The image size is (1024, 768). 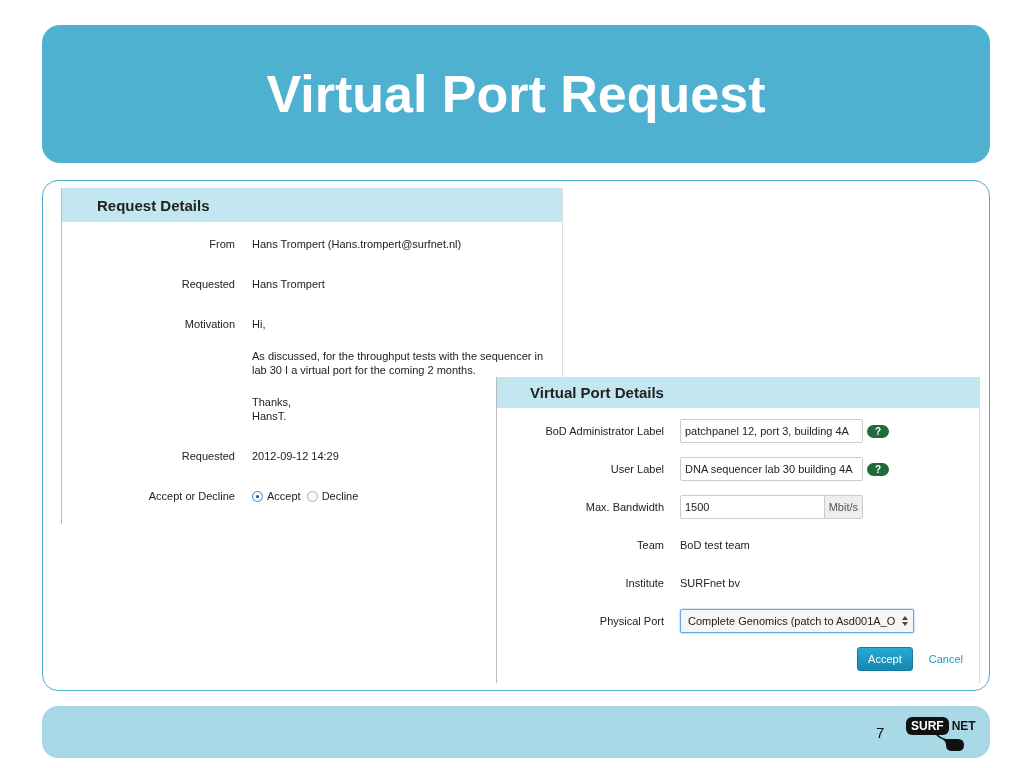 What do you see at coordinates (624, 507) in the screenshot?
I see `field-label: Max. Bandwidth` at bounding box center [624, 507].